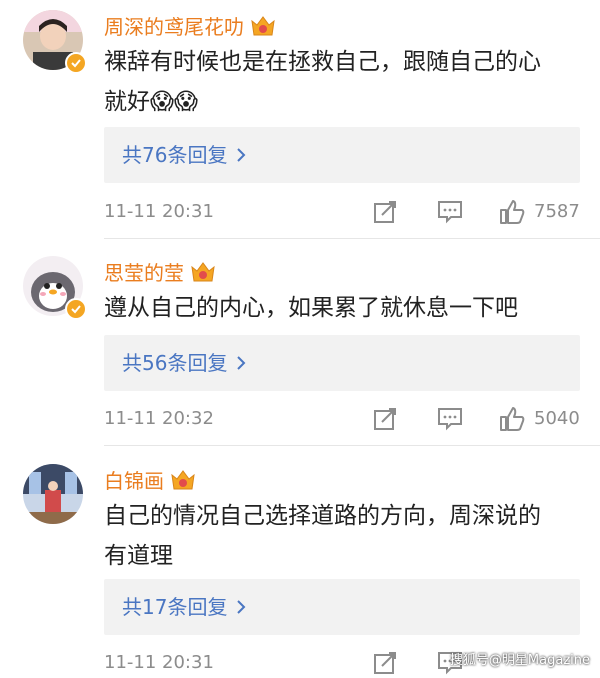  I want to click on comment-text-1: 裸辞有时候也是在拯救自己，跟随自己的心 就好😱😱, so click(344, 82).